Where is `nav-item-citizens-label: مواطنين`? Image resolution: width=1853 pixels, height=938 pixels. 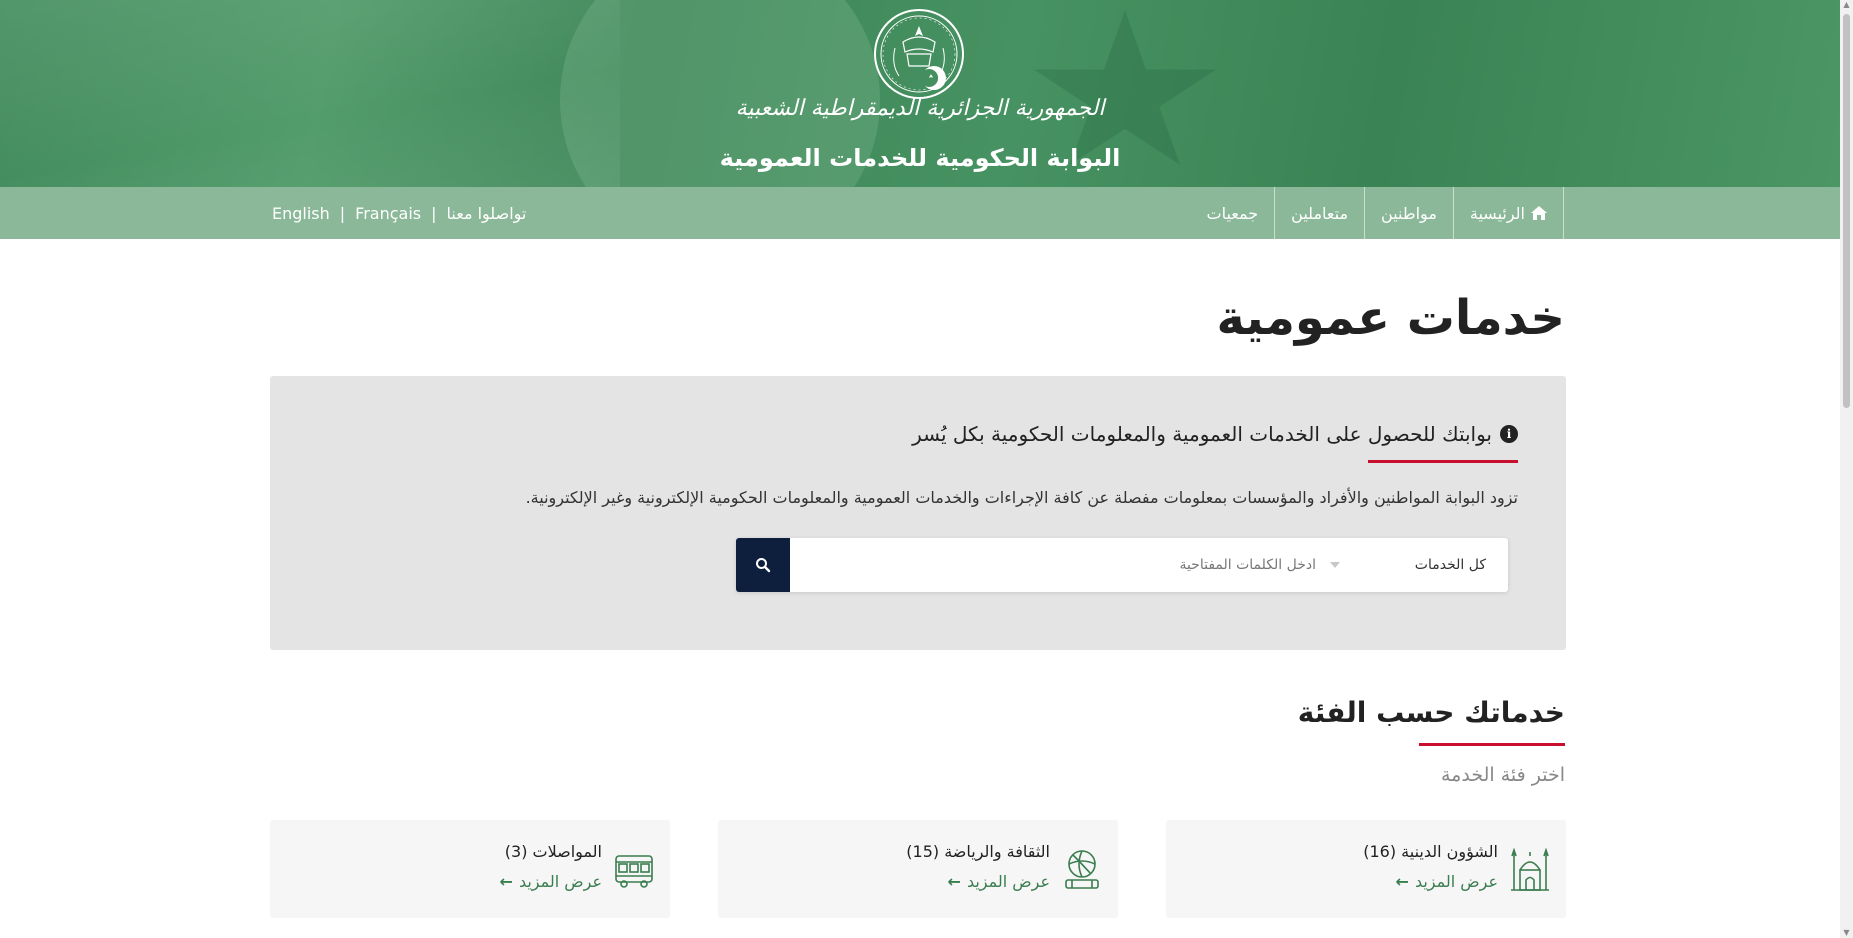 nav-item-citizens-label: مواطنين is located at coordinates (1409, 213).